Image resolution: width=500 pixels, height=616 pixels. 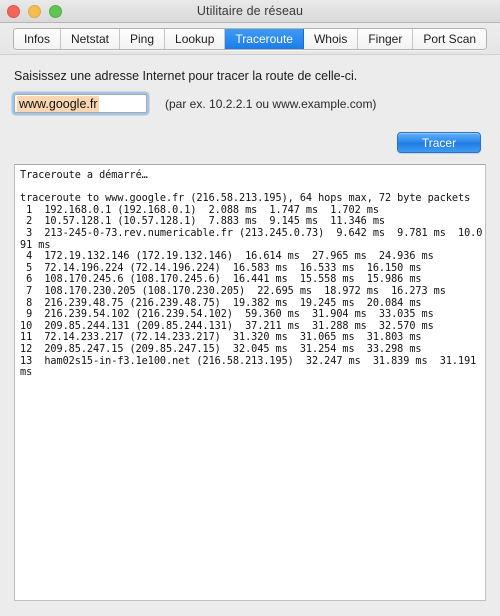 I want to click on address-input: www.google.fr, so click(x=80, y=103).